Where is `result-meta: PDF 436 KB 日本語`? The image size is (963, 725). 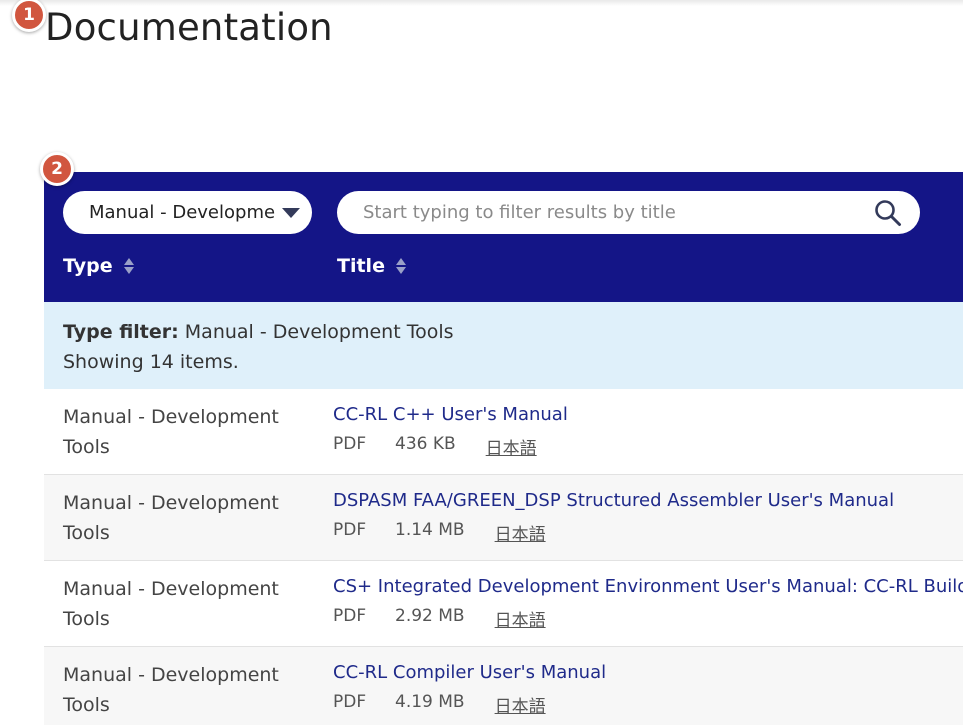 result-meta: PDF 436 KB 日本語 is located at coordinates (435, 446).